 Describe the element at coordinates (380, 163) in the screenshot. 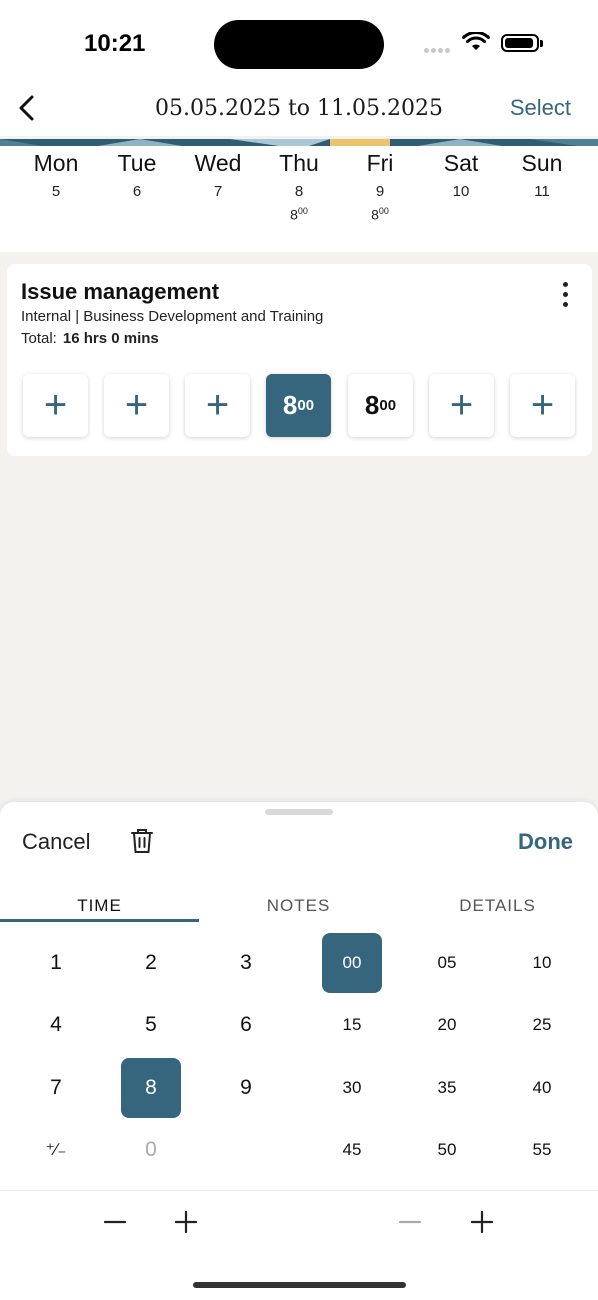

I see `day-name: Fri` at that location.